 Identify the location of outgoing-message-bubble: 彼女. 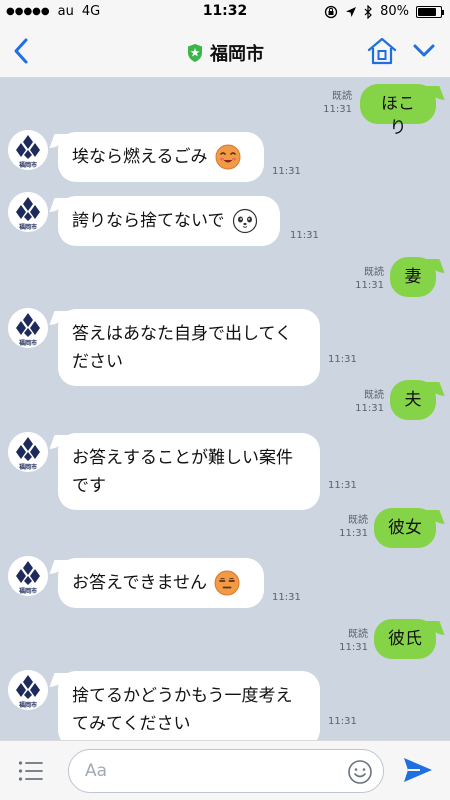
(405, 528).